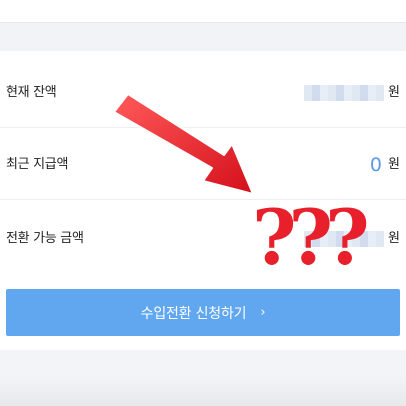 This screenshot has width=406, height=406. What do you see at coordinates (203, 11) in the screenshot?
I see `top-band` at bounding box center [203, 11].